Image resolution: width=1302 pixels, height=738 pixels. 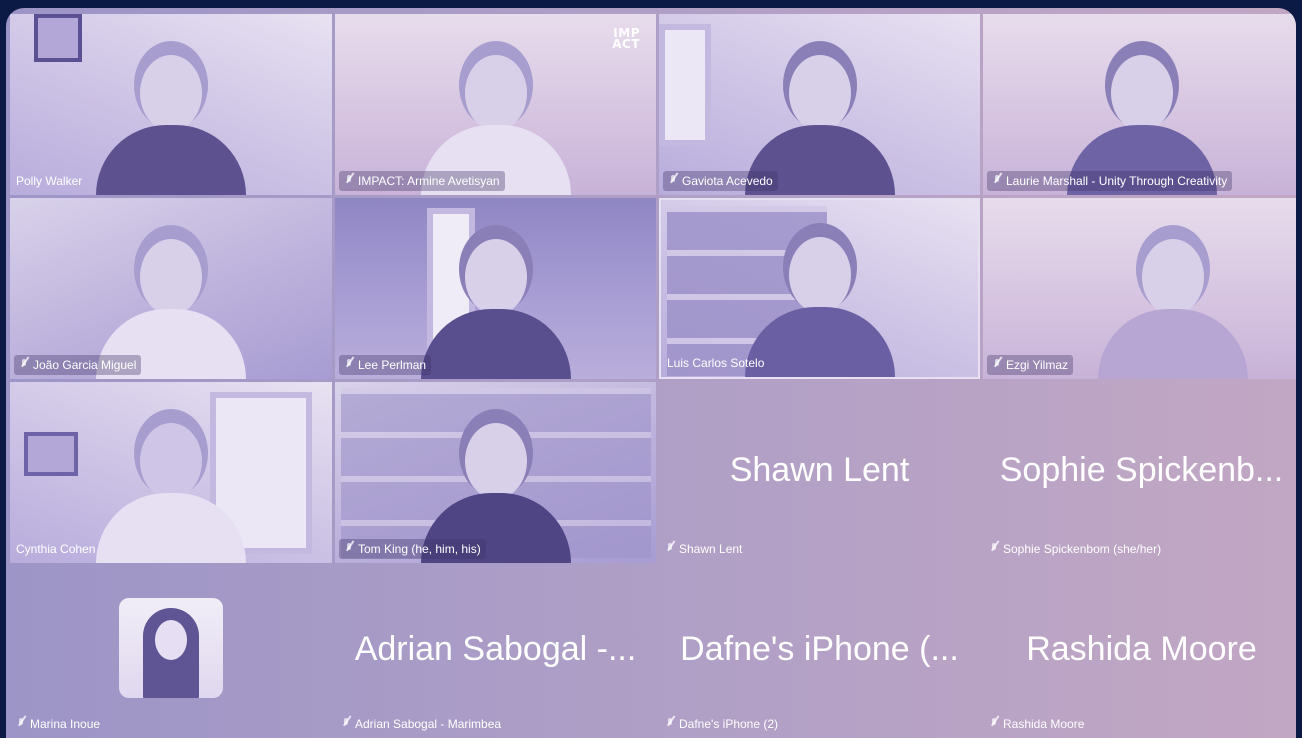 I want to click on participant-name-label: Adrian Sabogal - Marimbea, so click(x=422, y=724).